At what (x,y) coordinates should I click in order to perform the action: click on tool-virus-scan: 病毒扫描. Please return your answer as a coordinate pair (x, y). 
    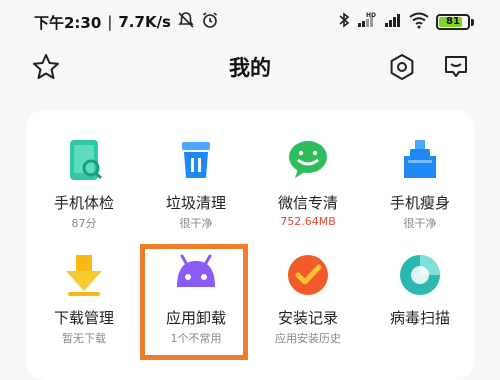
    Looking at the image, I should click on (420, 291).